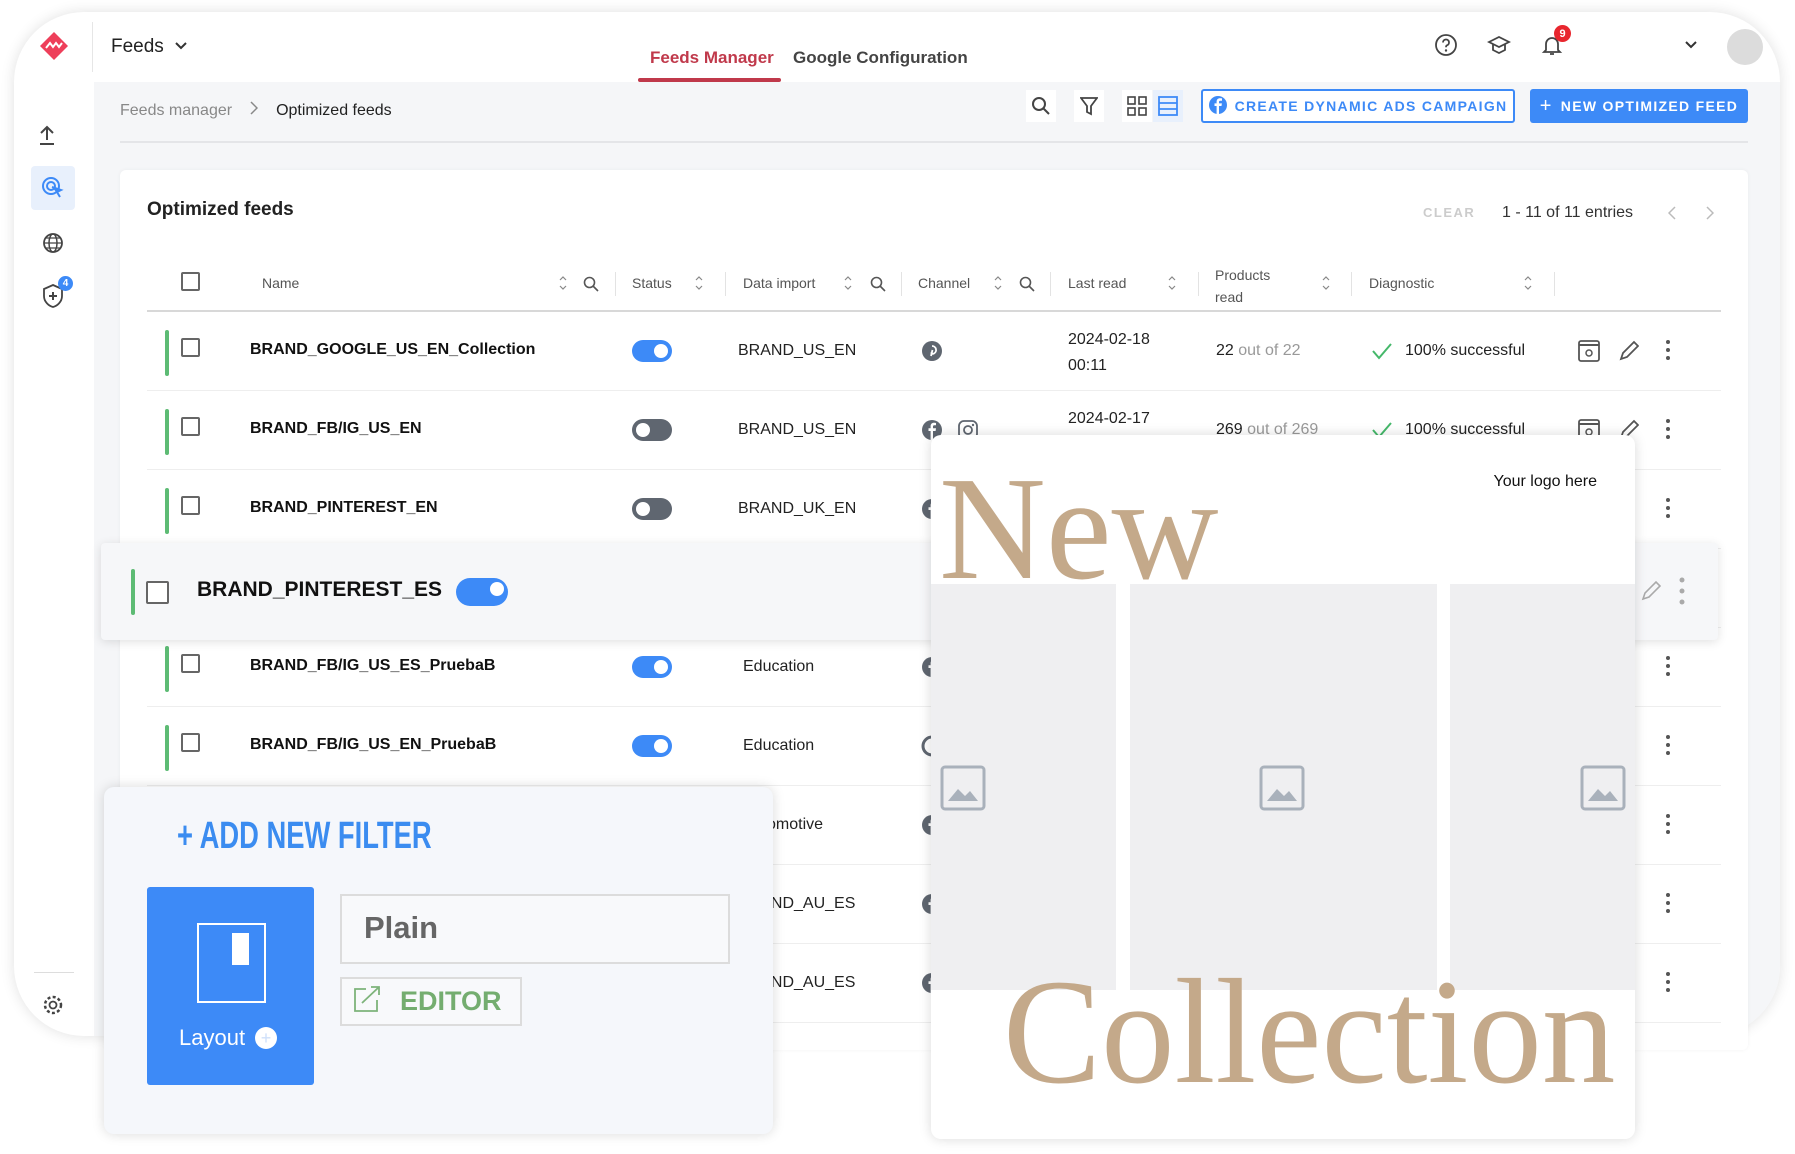 The width and height of the screenshot is (1795, 1154). Describe the element at coordinates (392, 350) in the screenshot. I see `feed-name: BRAND_GOOGLE_US_EN_Collection` at that location.